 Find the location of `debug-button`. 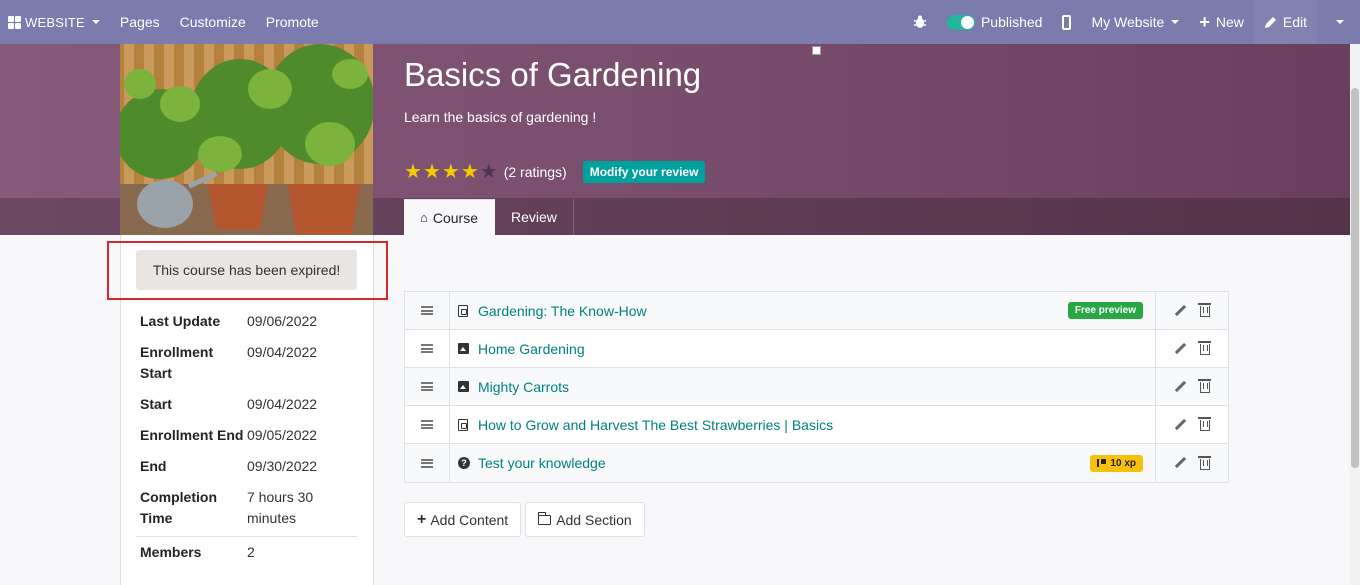

debug-button is located at coordinates (920, 22).